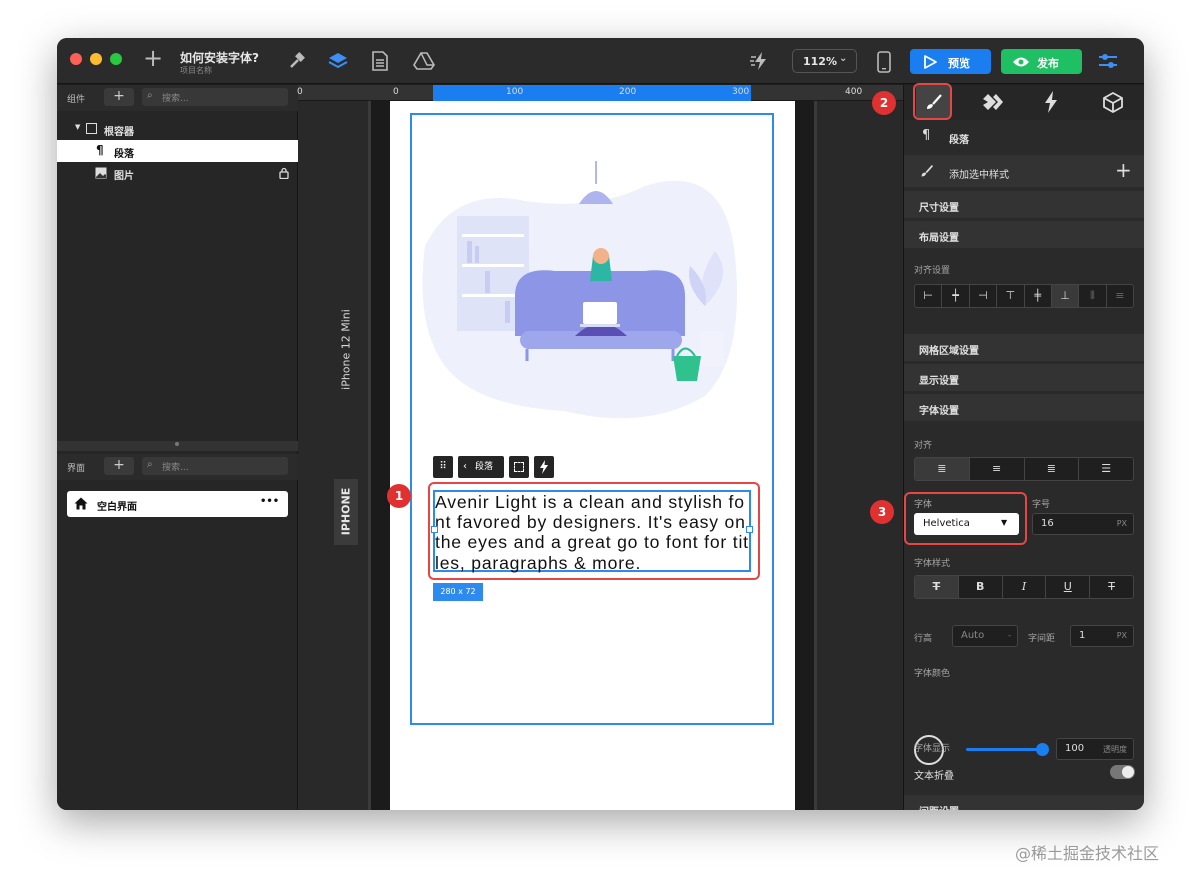  I want to click on lock-icon, so click(284, 173).